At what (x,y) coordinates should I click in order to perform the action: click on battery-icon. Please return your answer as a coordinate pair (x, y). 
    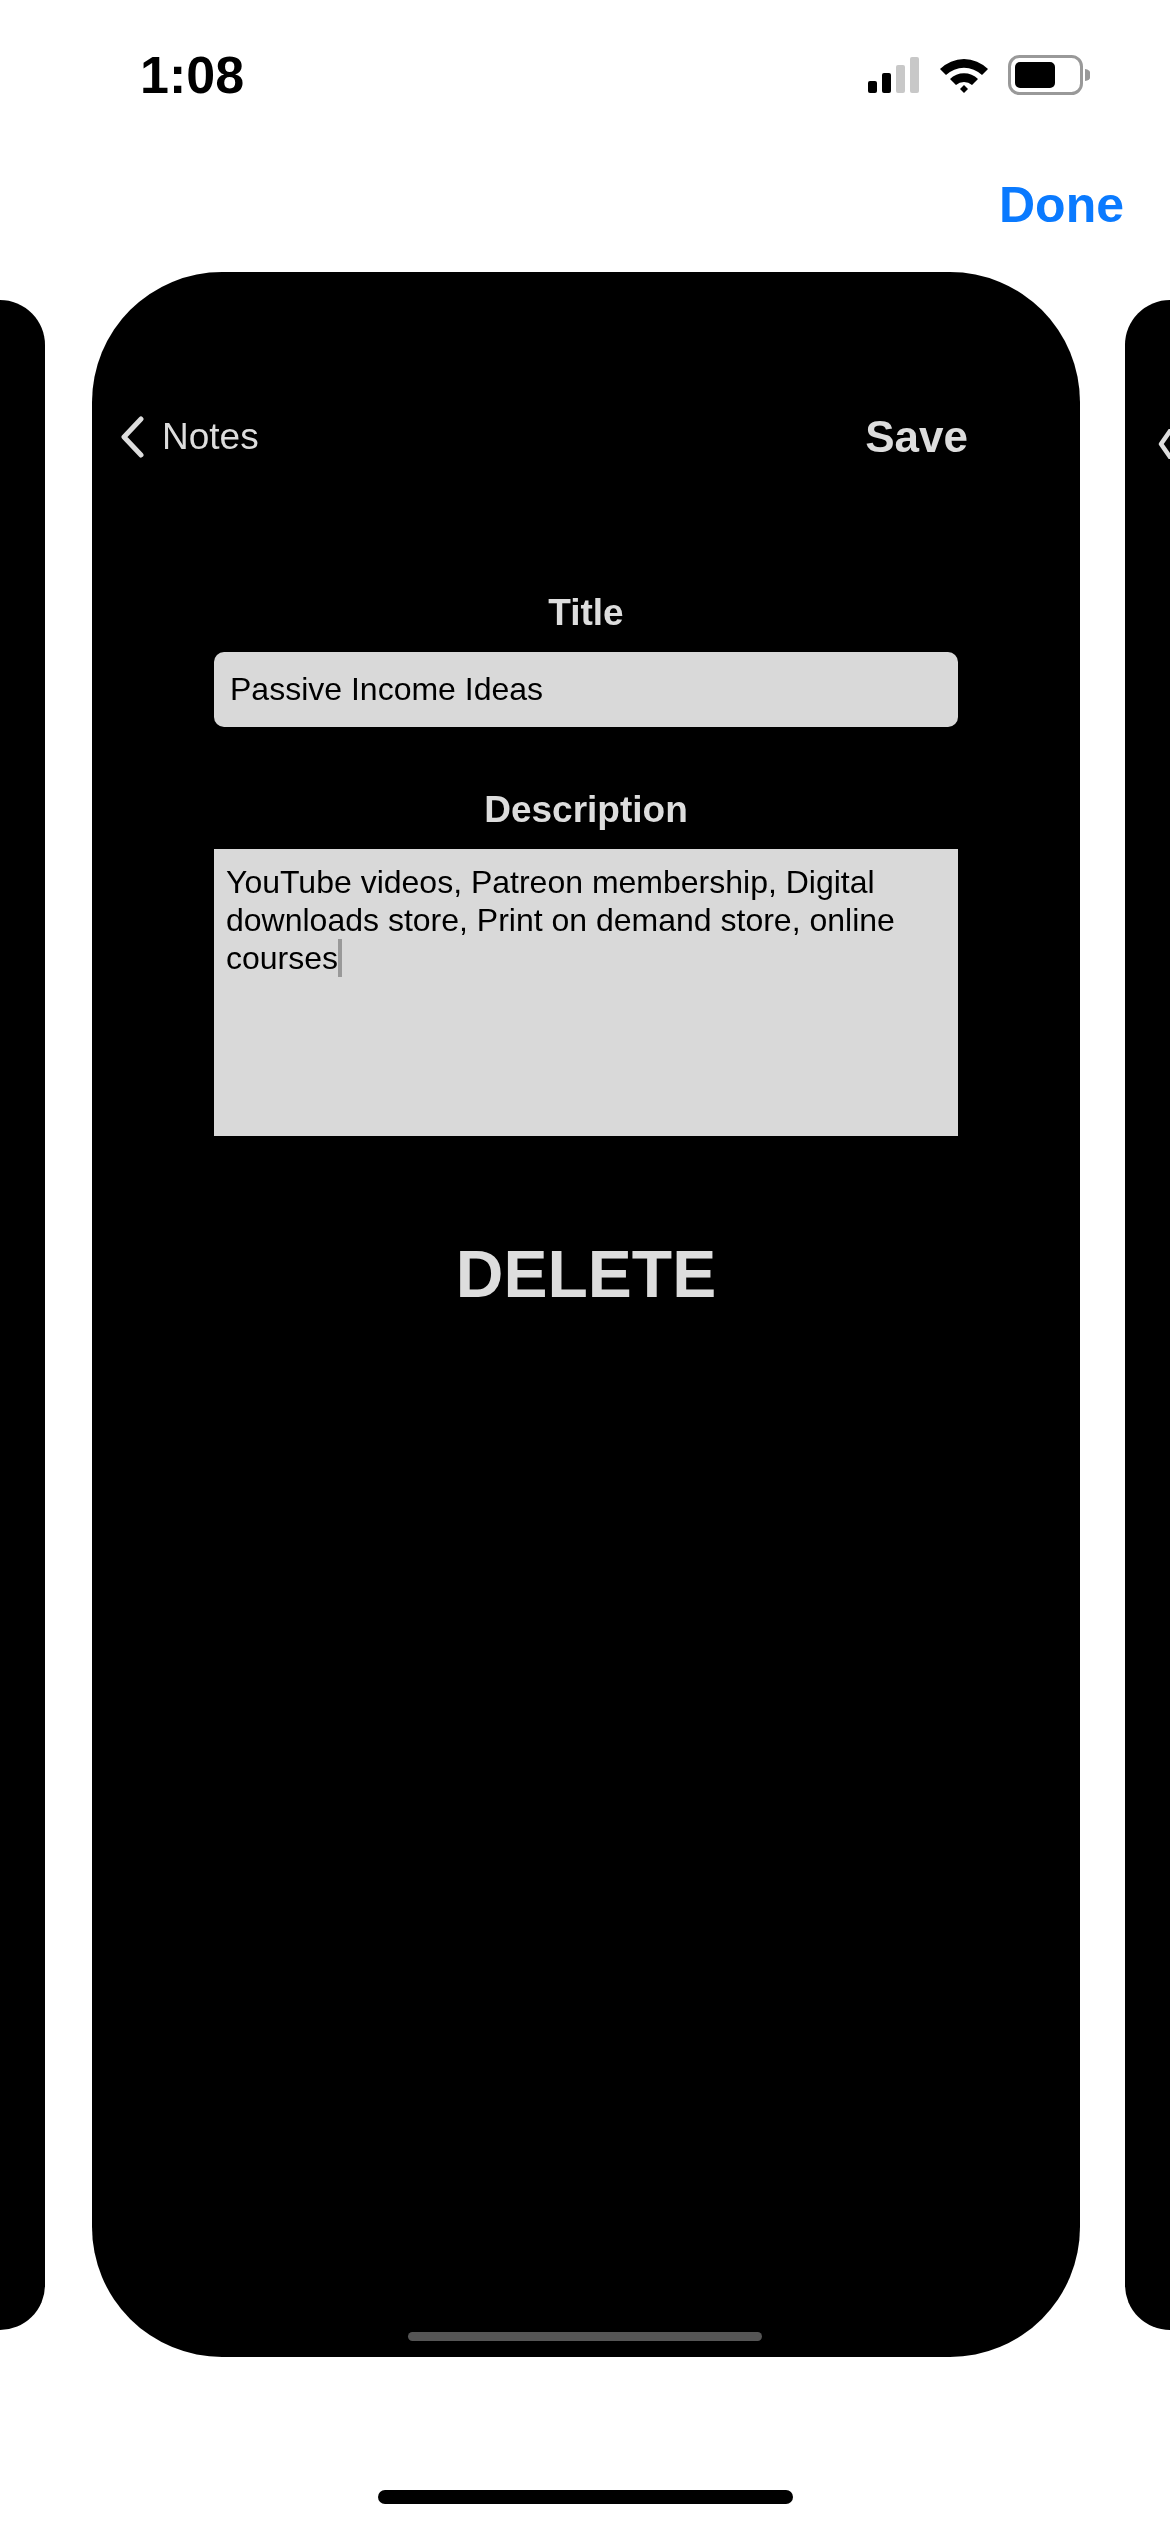
    Looking at the image, I should click on (1049, 75).